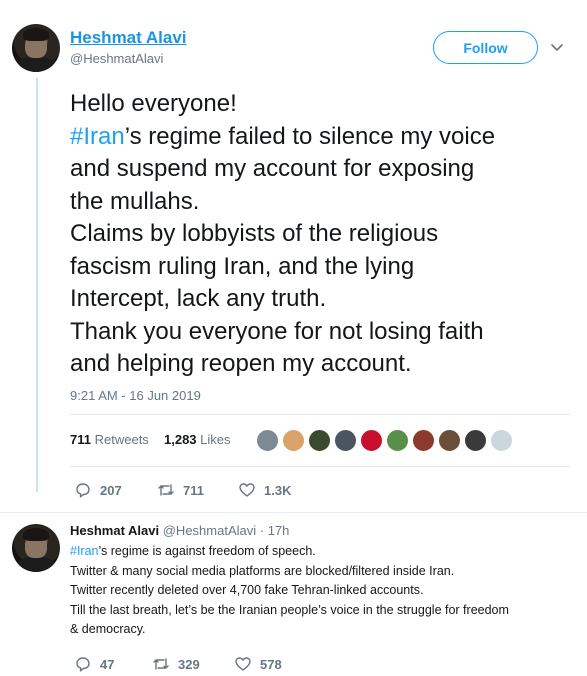  I want to click on reply-author-name: Heshmat Alavi, so click(114, 530).